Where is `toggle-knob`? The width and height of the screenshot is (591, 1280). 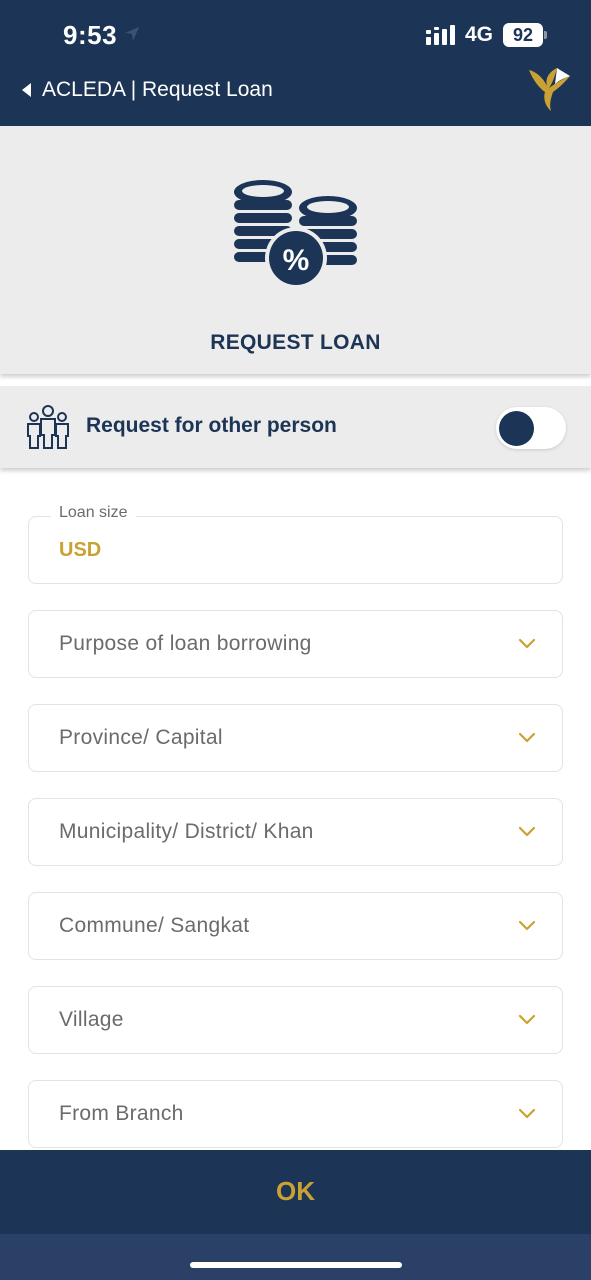 toggle-knob is located at coordinates (516, 428).